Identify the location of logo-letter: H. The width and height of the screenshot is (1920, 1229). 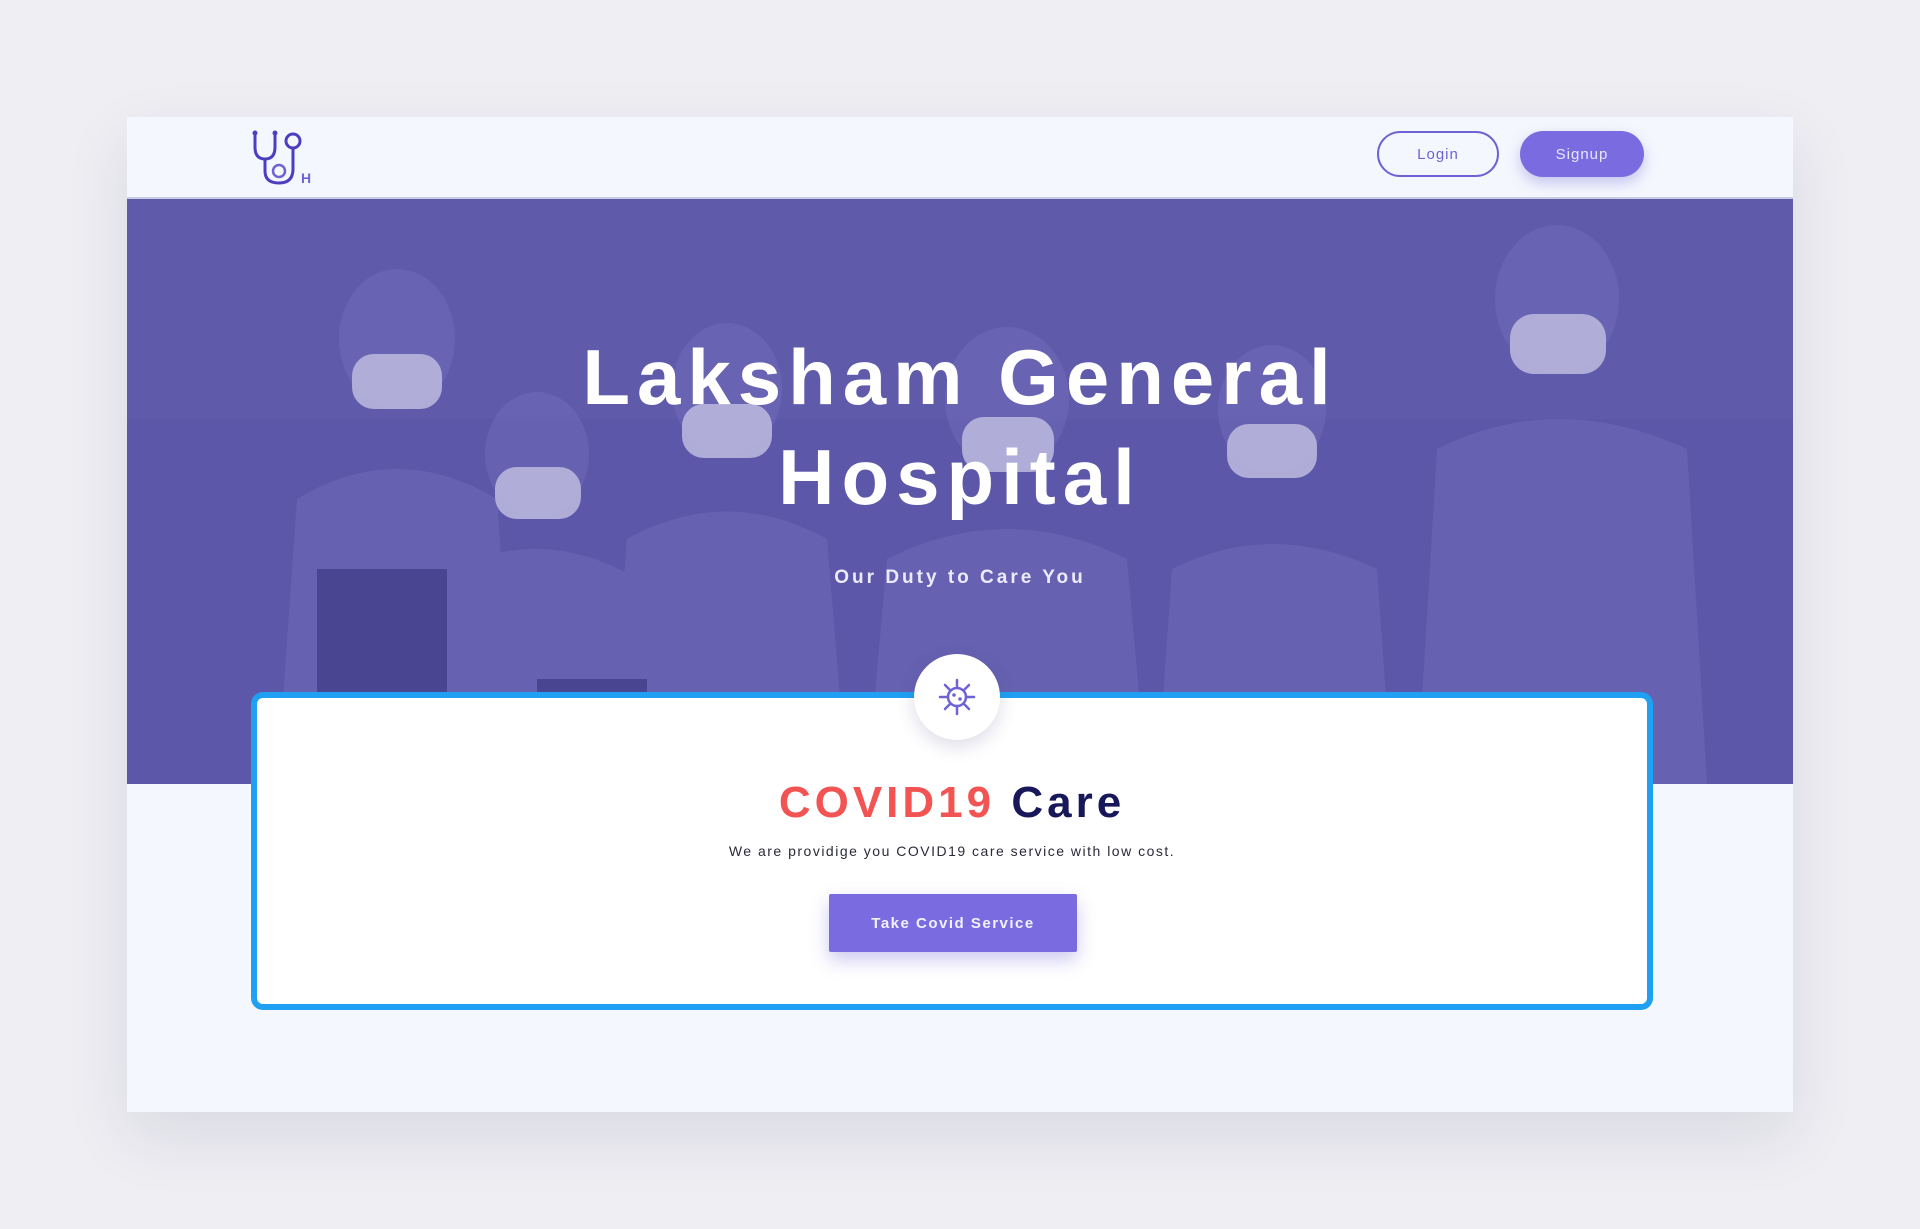
(306, 178).